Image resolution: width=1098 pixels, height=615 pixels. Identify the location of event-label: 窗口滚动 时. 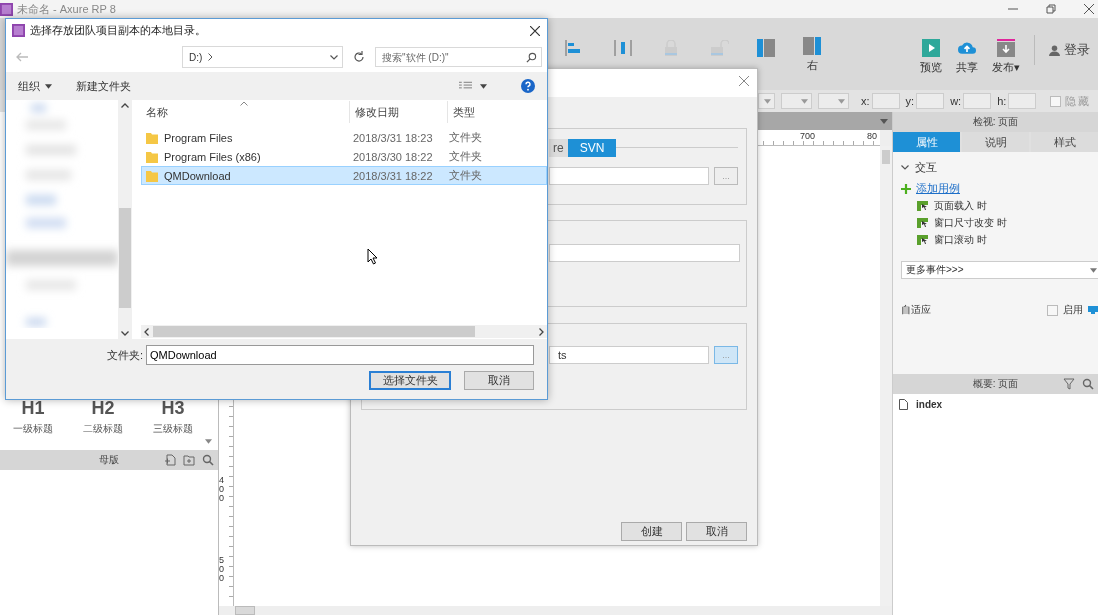
(960, 240).